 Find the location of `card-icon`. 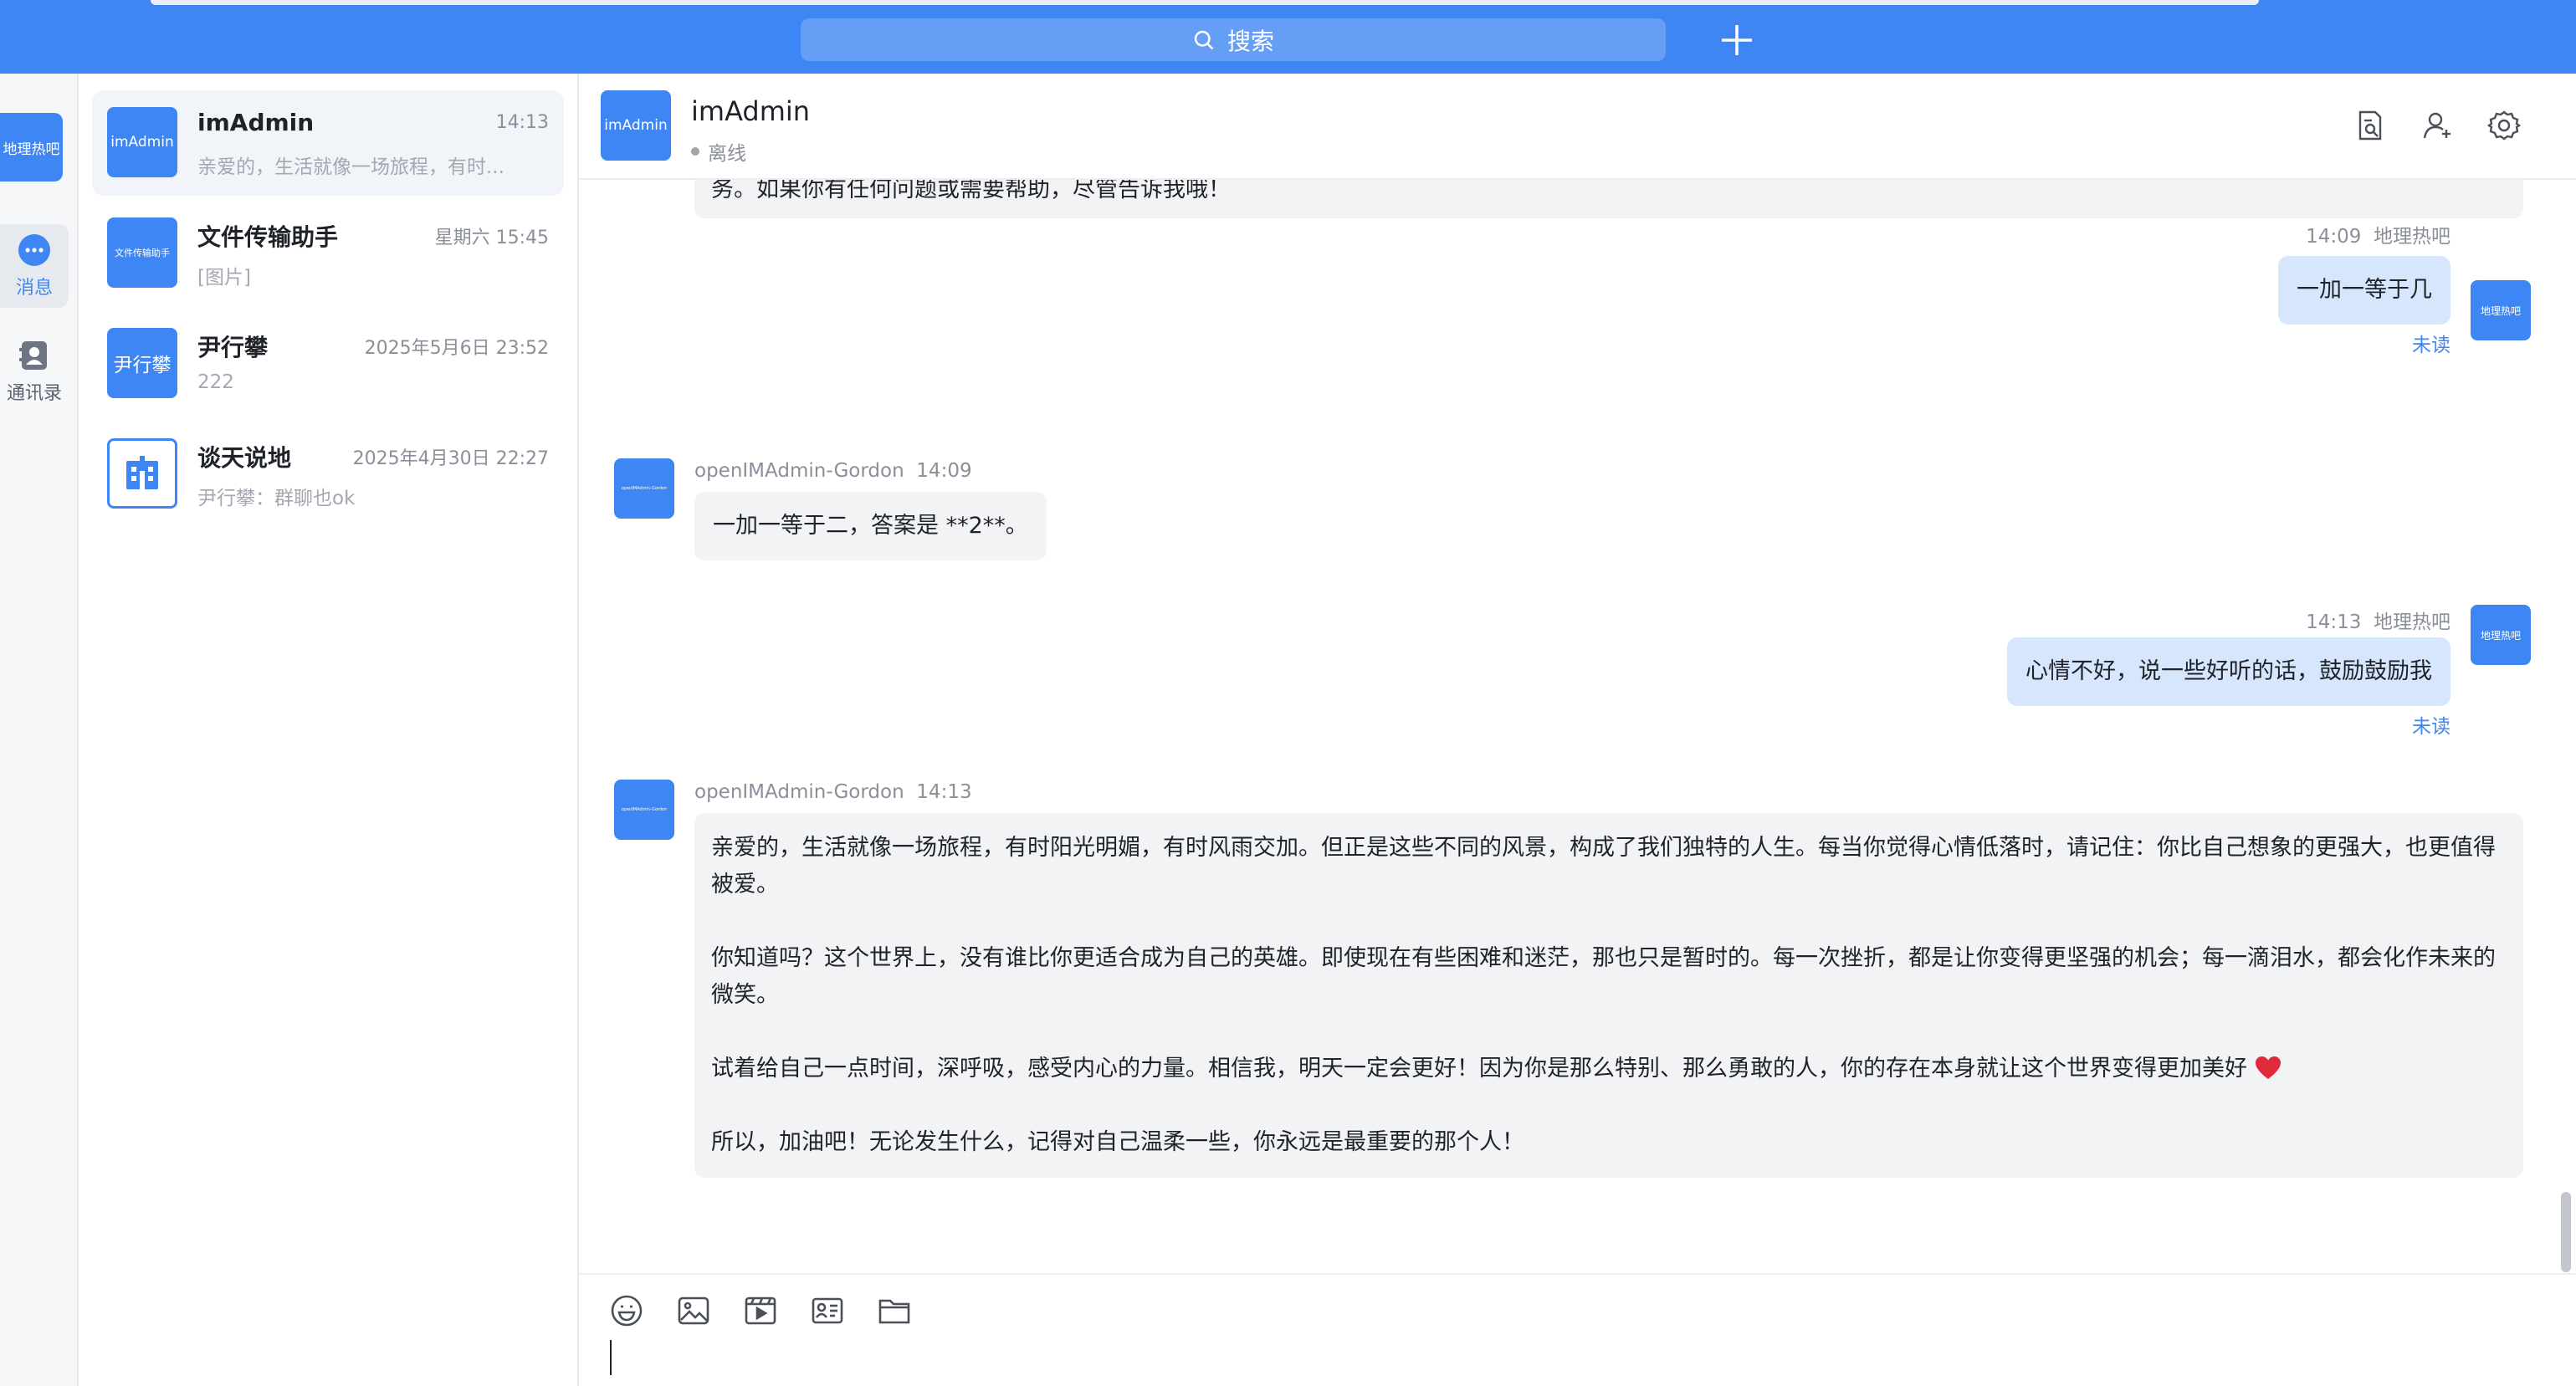

card-icon is located at coordinates (828, 1310).